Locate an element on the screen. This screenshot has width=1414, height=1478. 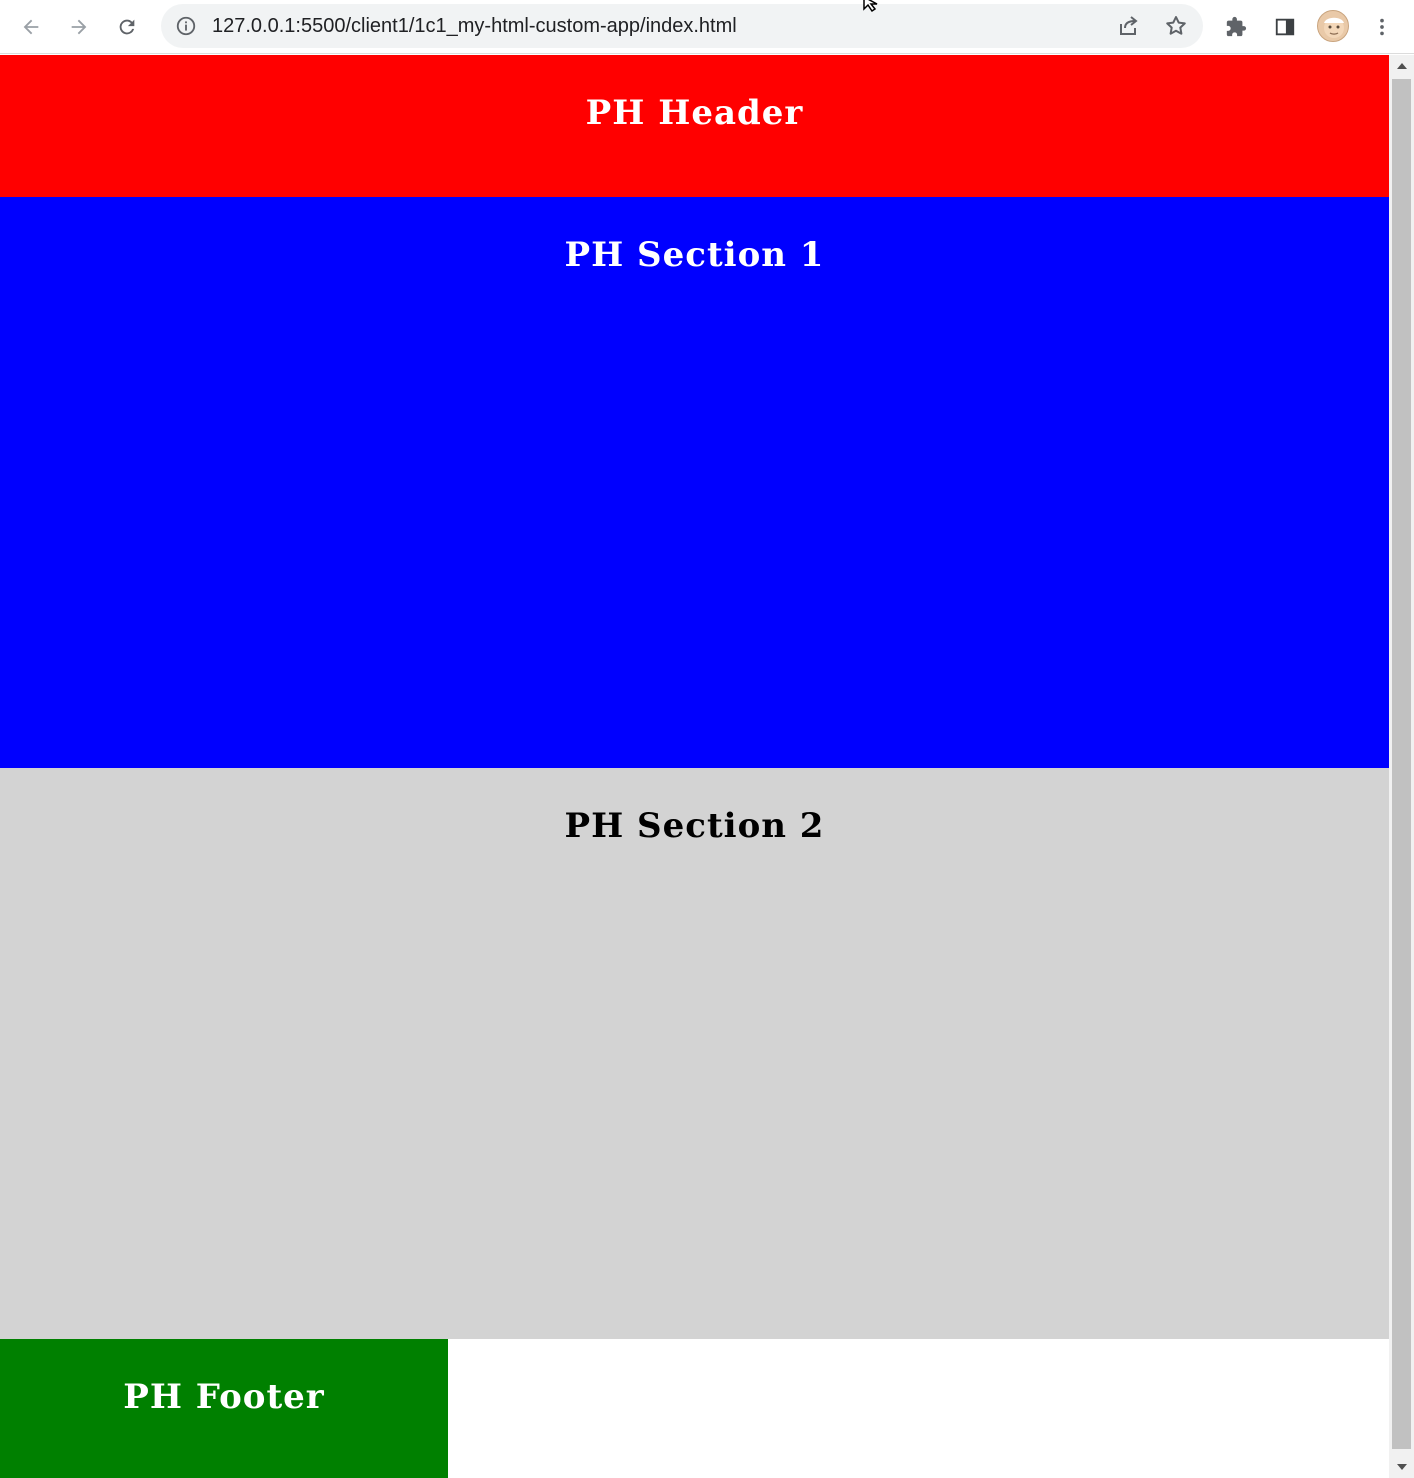
back-button is located at coordinates (31, 27).